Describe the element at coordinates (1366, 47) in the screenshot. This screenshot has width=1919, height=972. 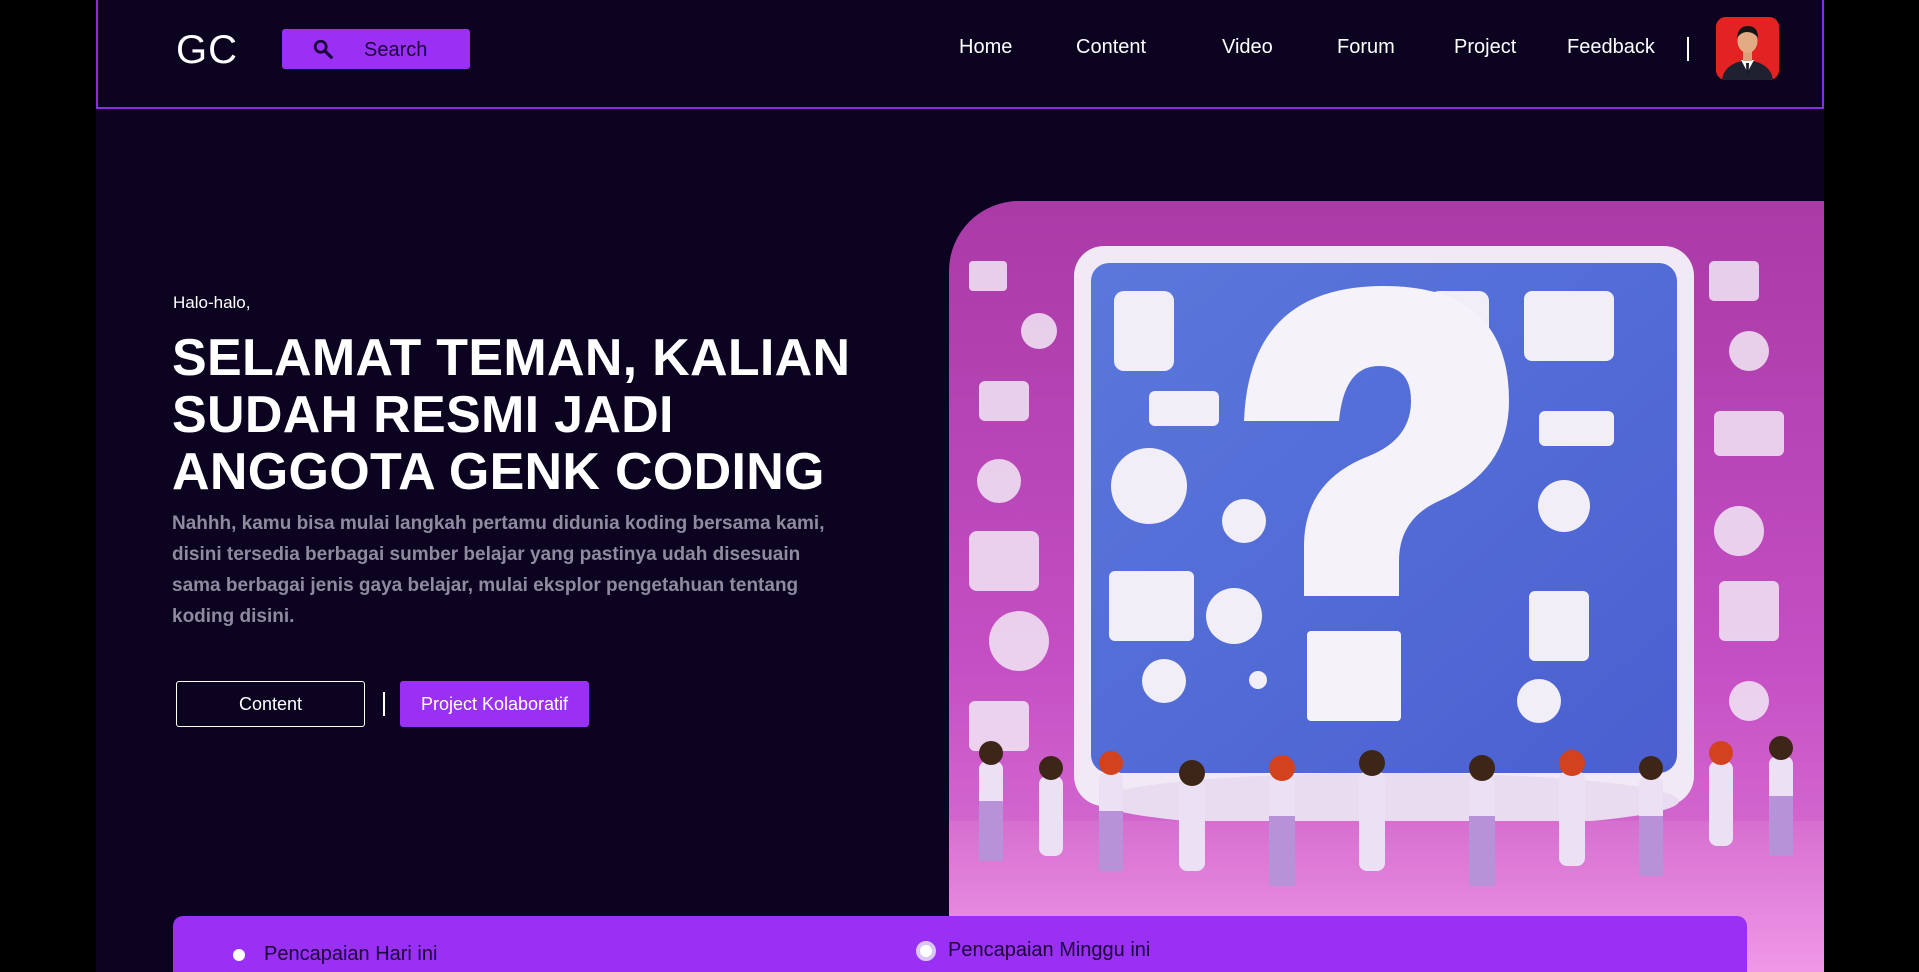
I see `nav-forum: Forum` at that location.